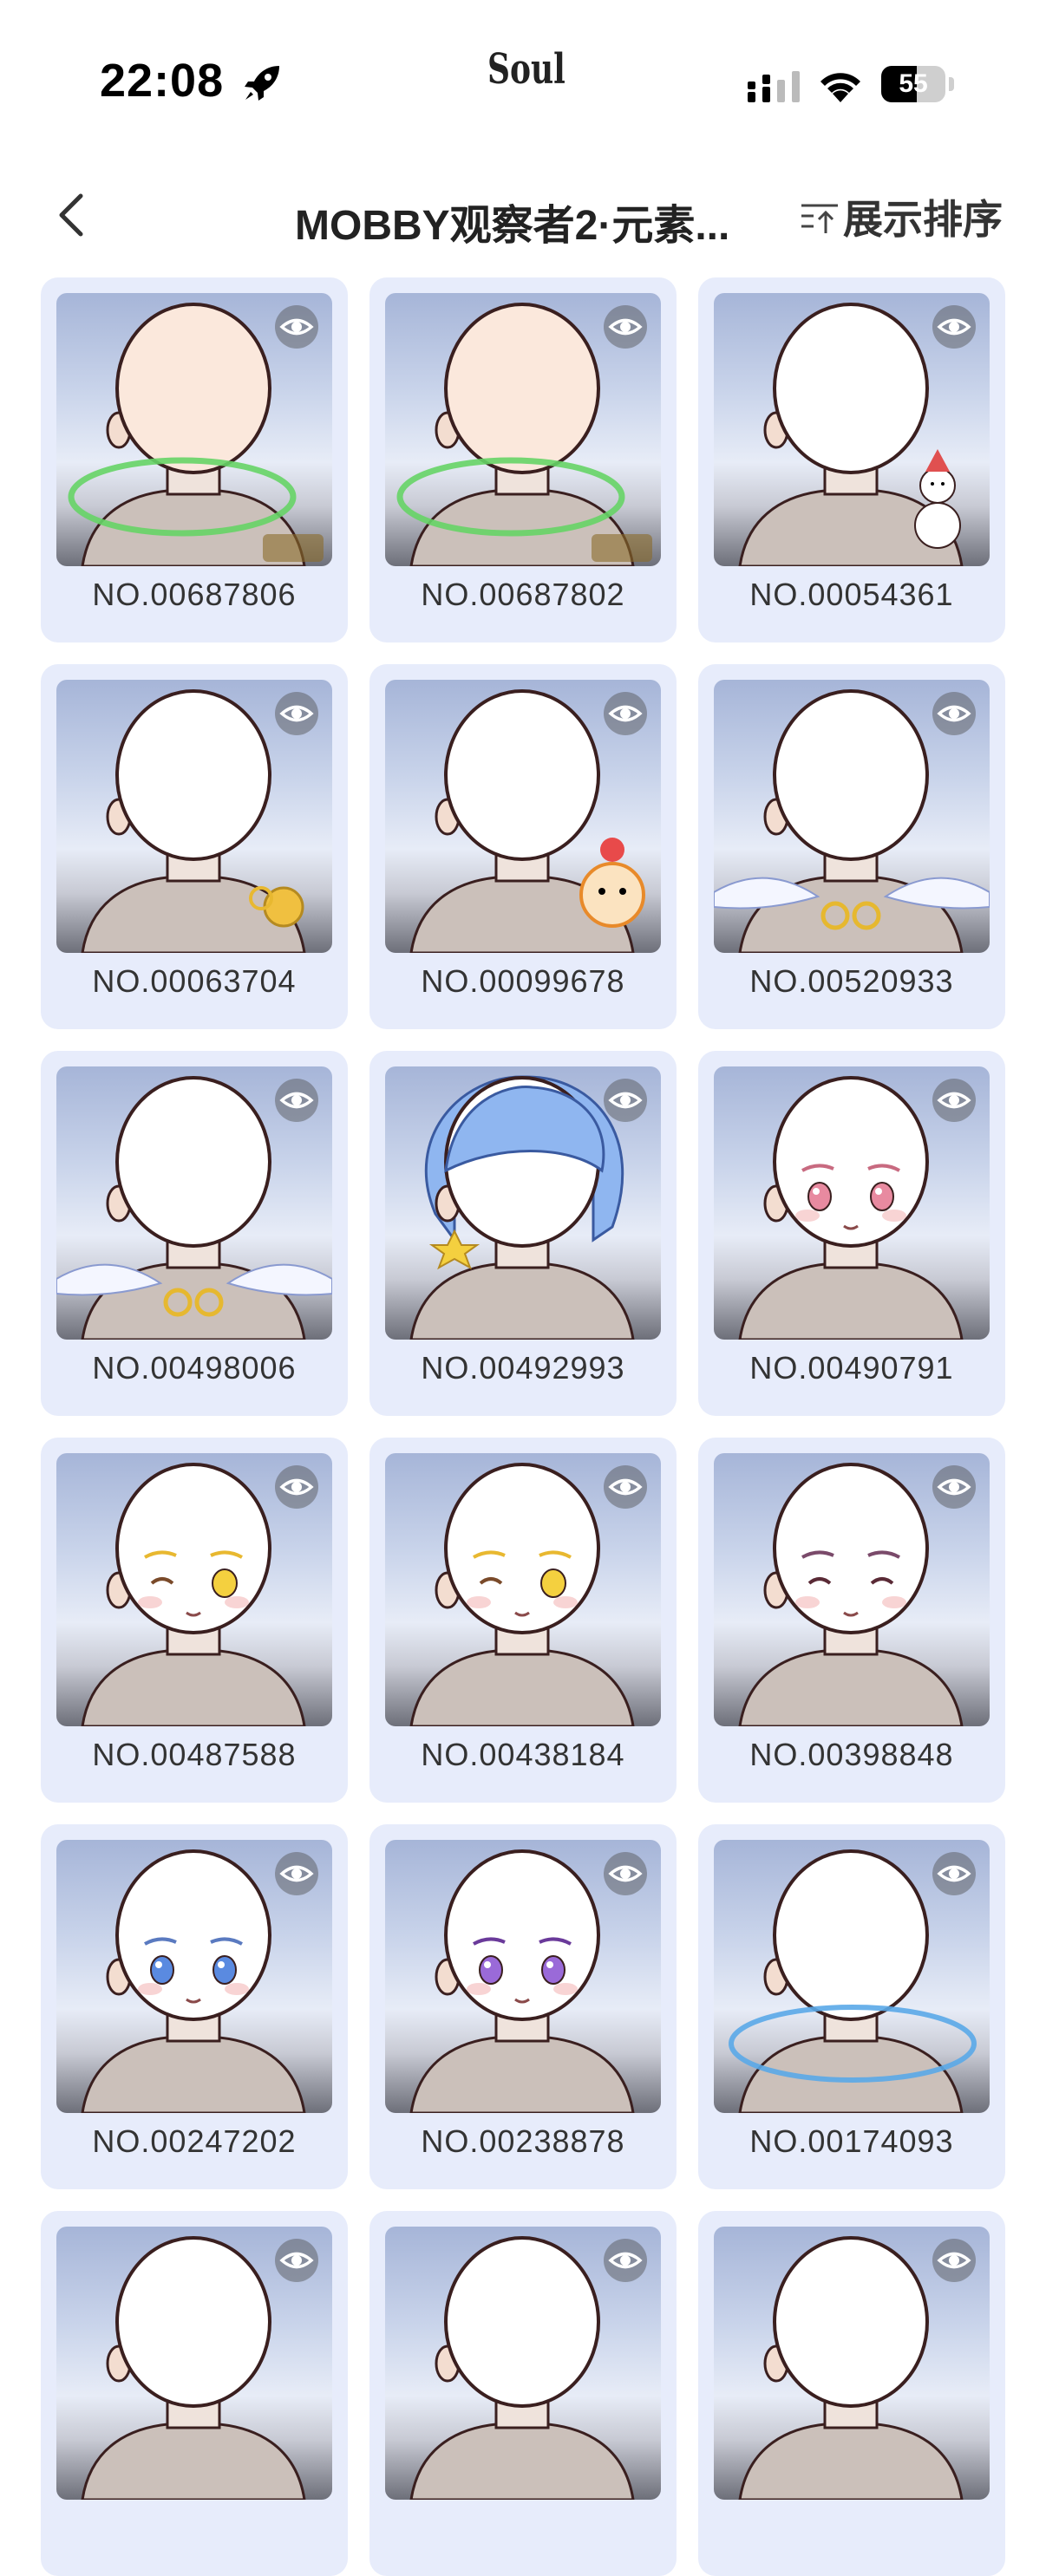  Describe the element at coordinates (851, 595) in the screenshot. I see `avatar-id-label: NO.00054361` at that location.